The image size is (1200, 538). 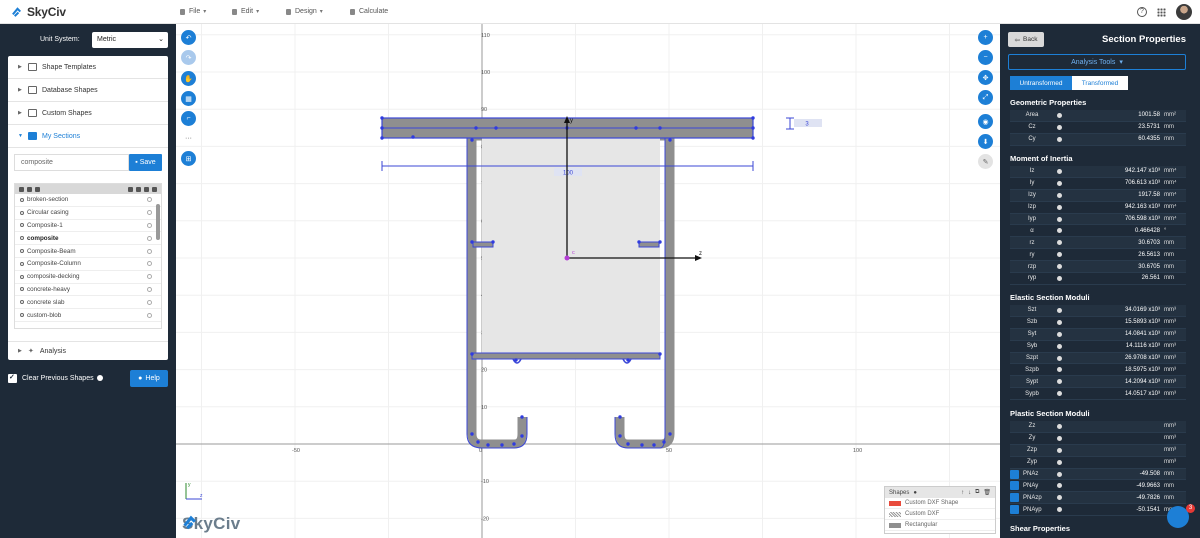 I want to click on edit-icon: ✎, so click(x=985, y=161).